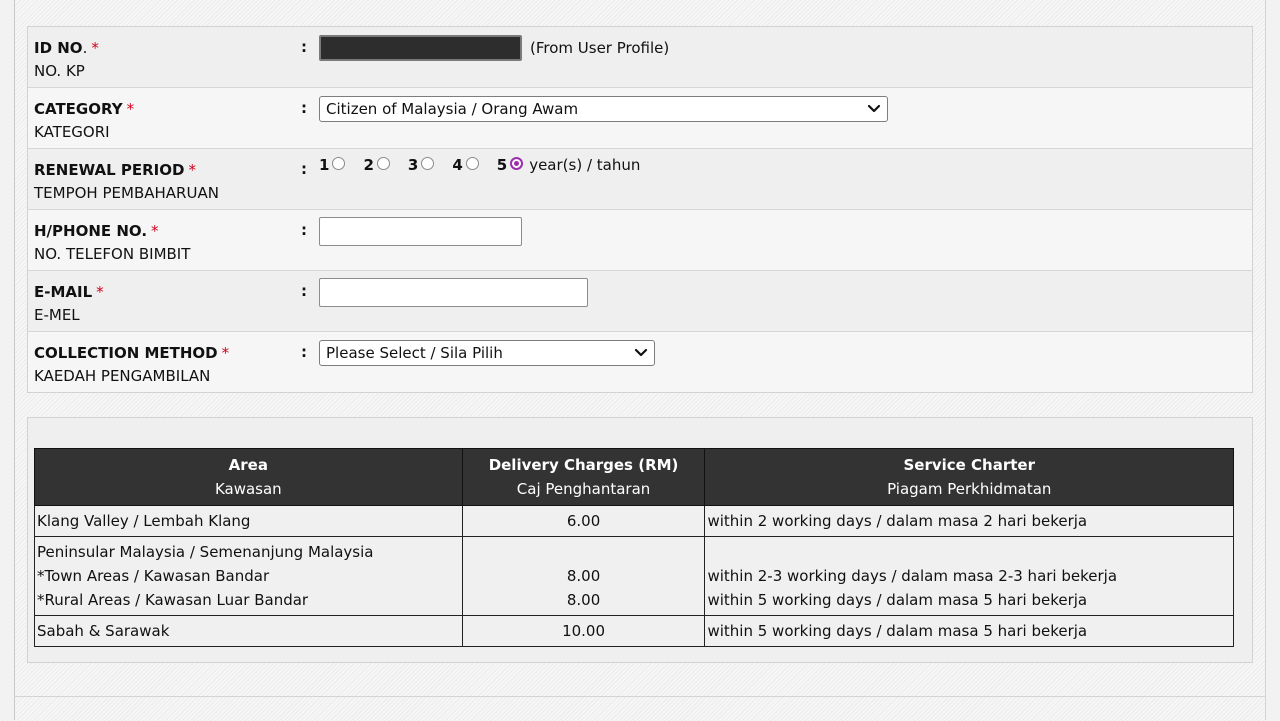 Image resolution: width=1280 pixels, height=721 pixels. I want to click on collection-method-select: Please Select / Sila Pilih, so click(487, 353).